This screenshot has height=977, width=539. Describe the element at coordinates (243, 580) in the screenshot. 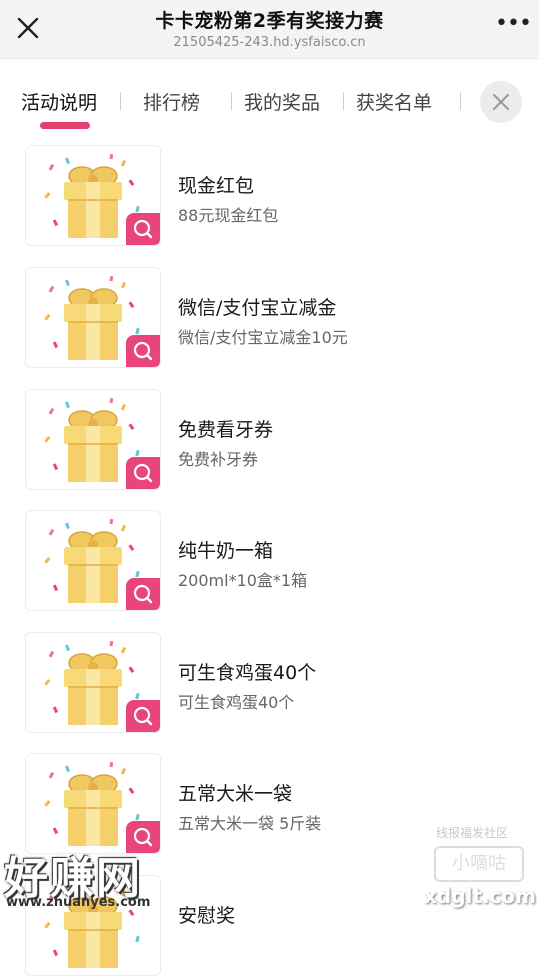

I see `prize-desc: 200ml*10盒*1箱` at that location.